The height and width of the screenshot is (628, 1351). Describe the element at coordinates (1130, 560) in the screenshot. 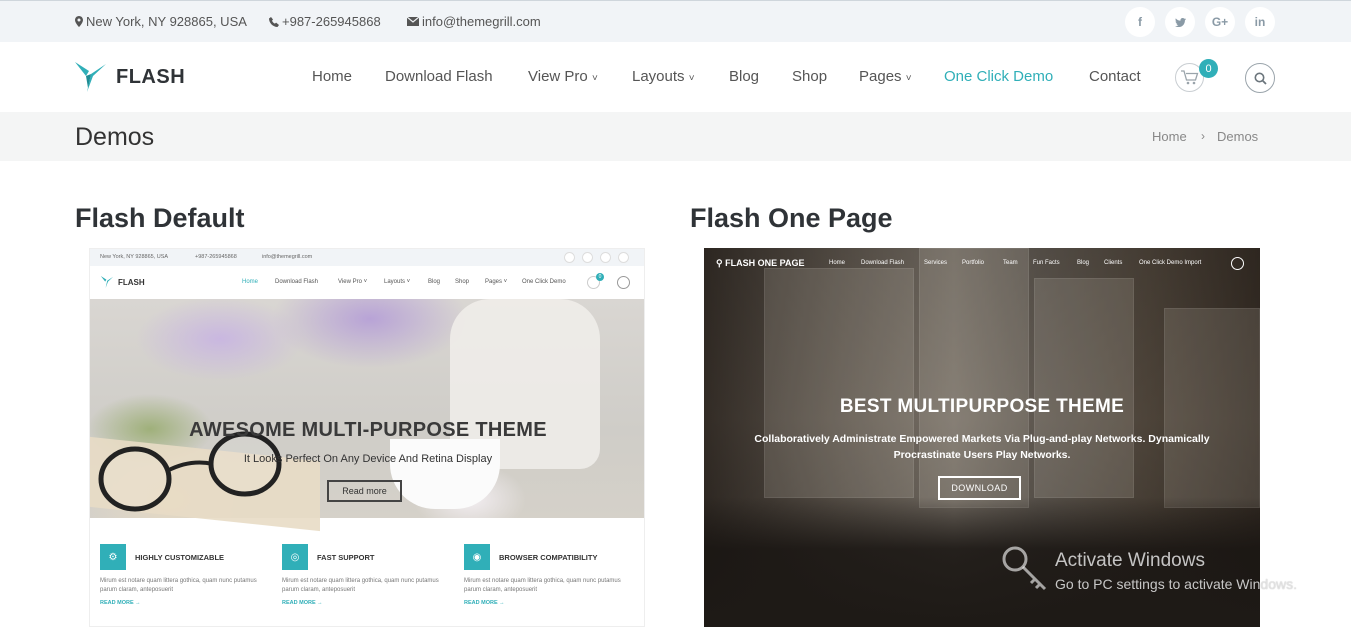

I see `activate-windows-title: Activate Windows` at that location.